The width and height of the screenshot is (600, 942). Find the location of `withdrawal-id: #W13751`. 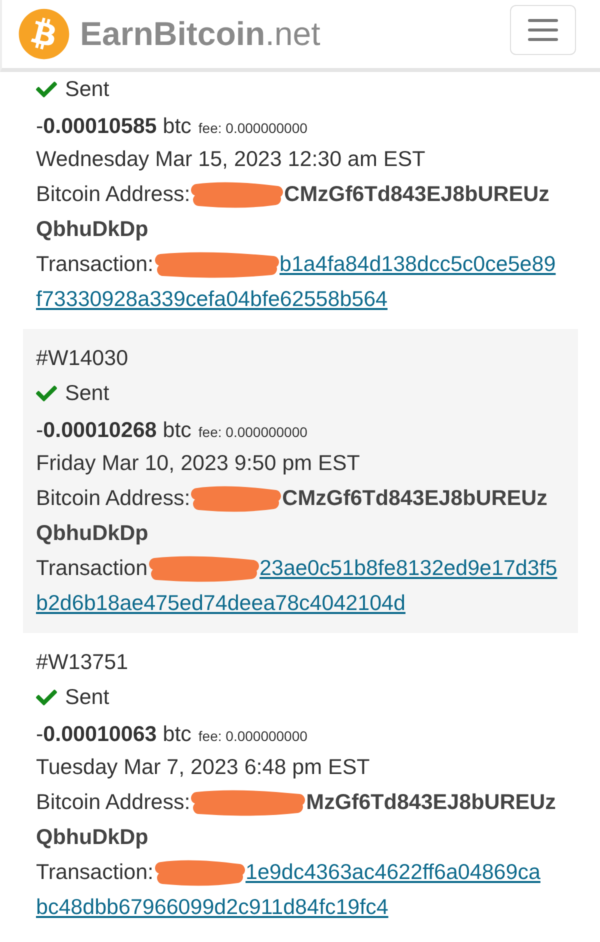

withdrawal-id: #W13751 is located at coordinates (82, 662).